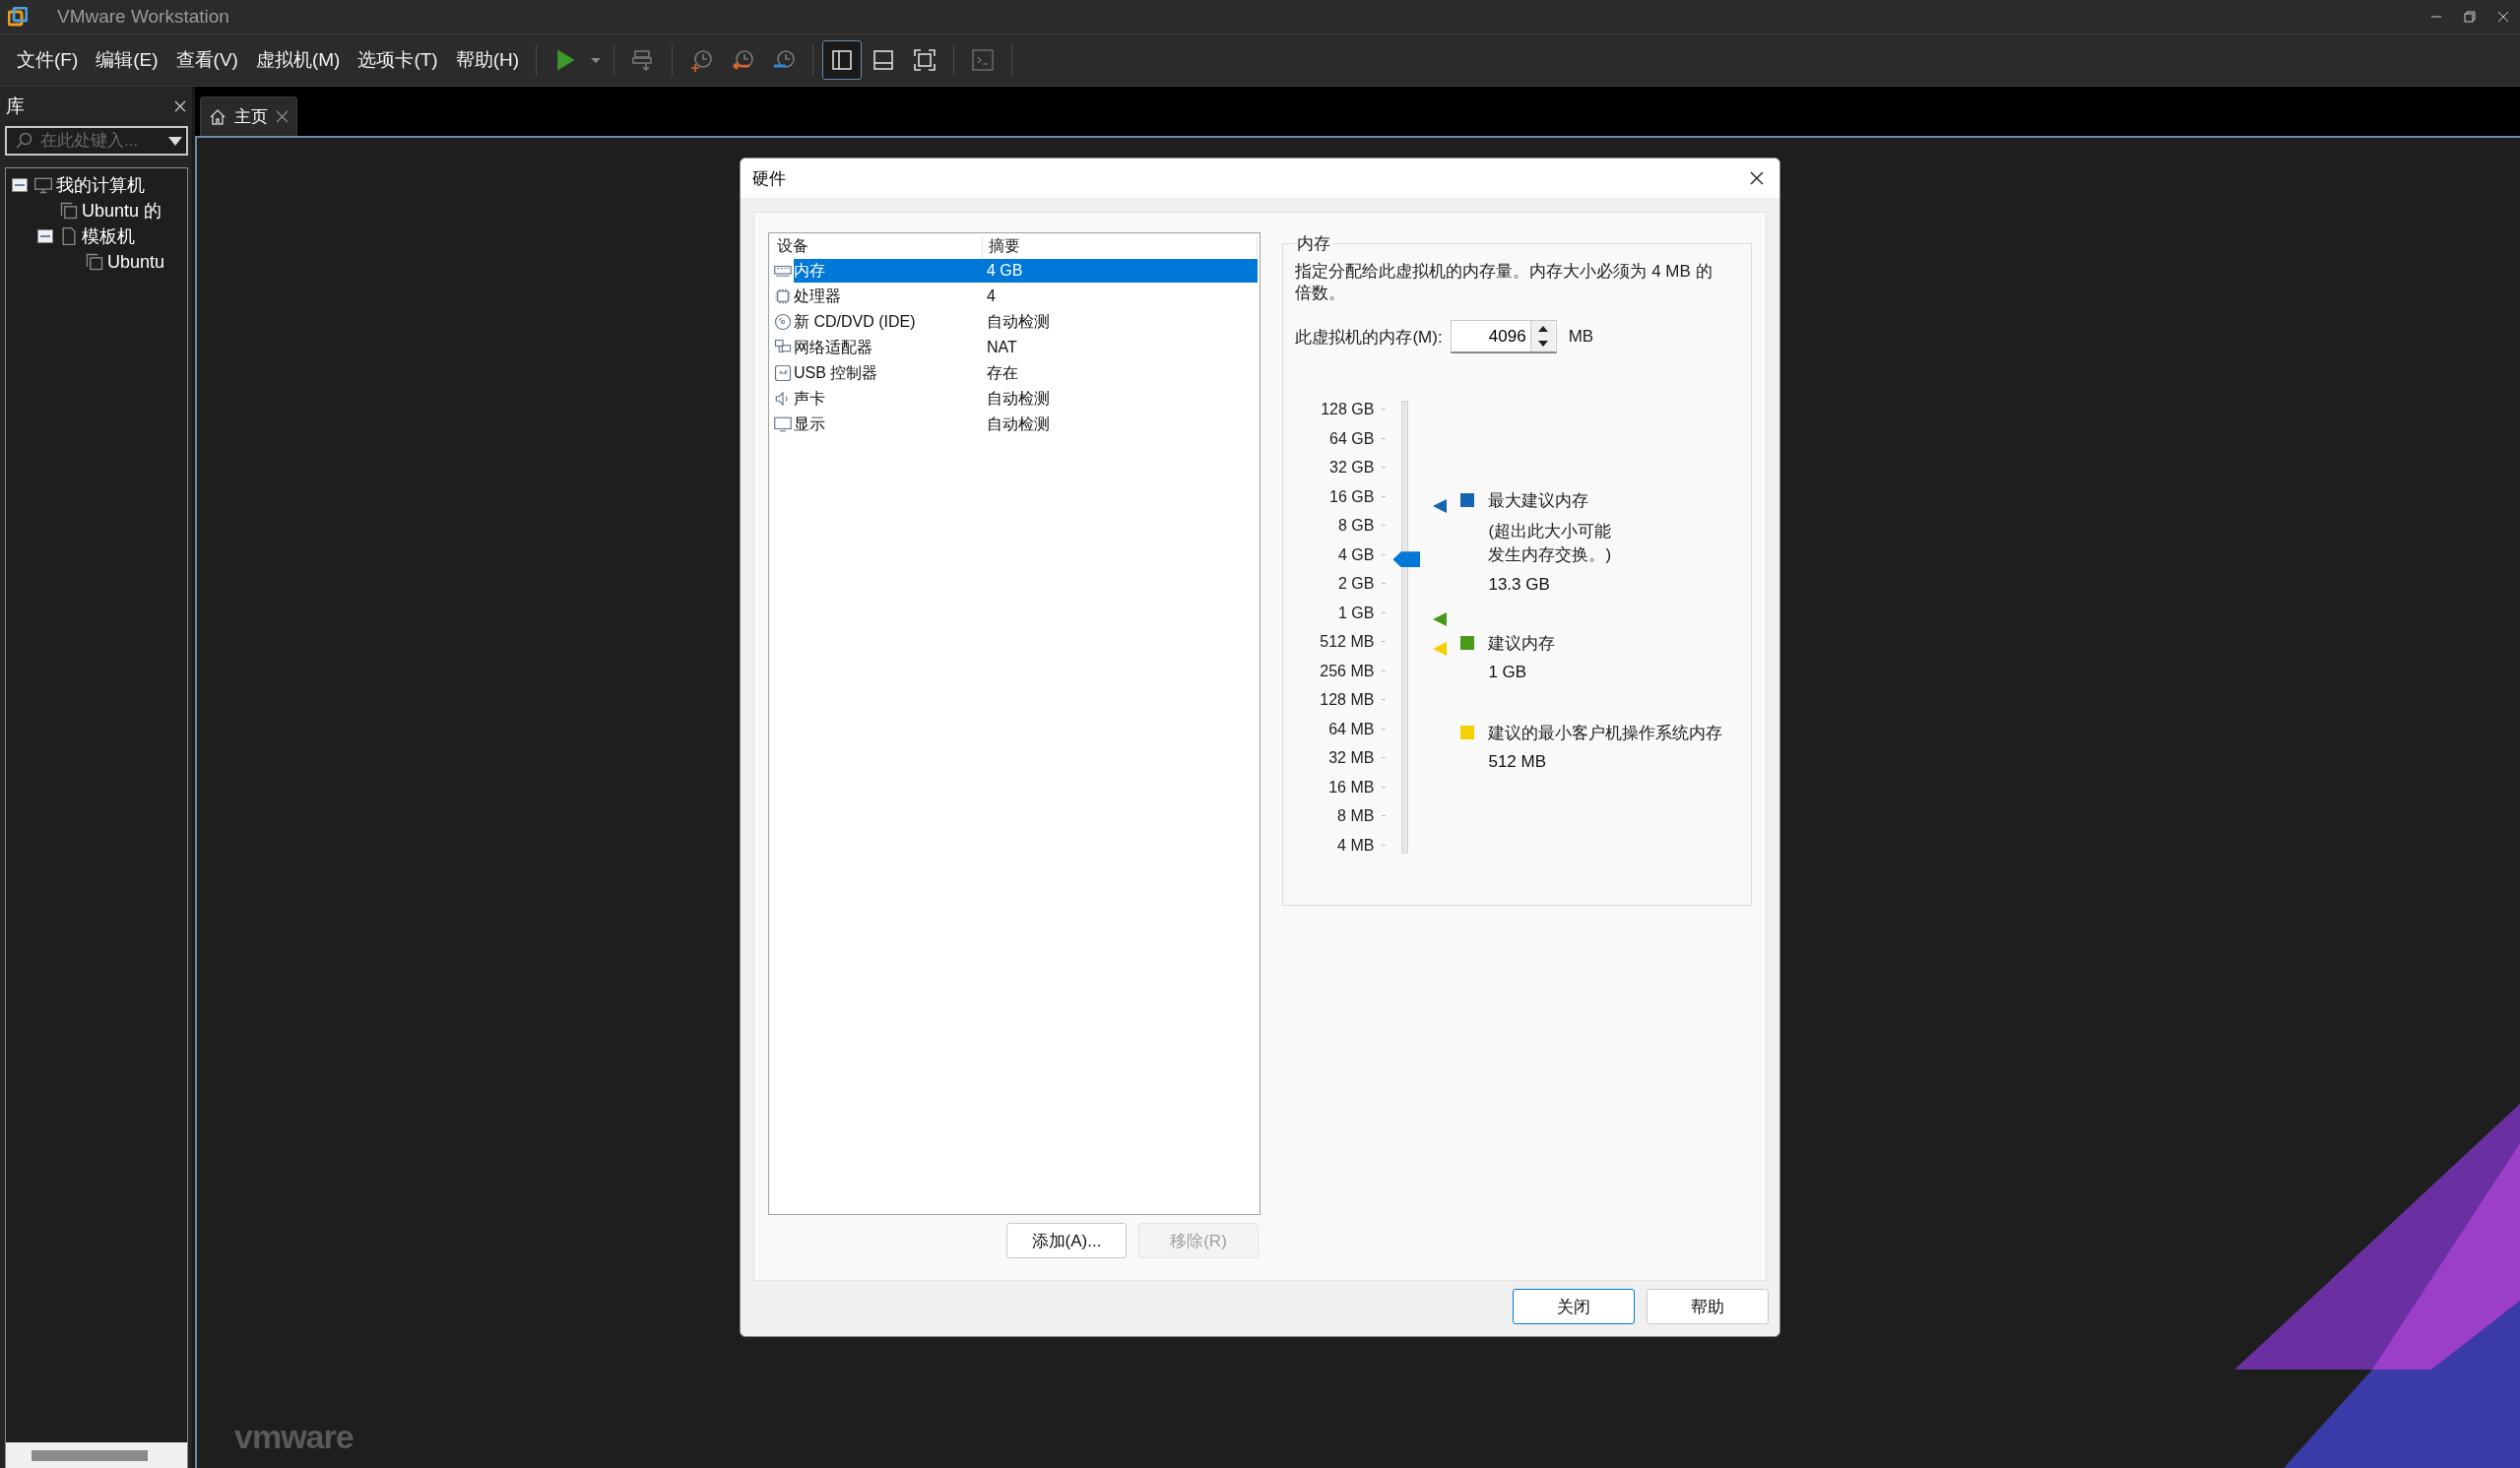 The image size is (2520, 1468). I want to click on tick-label: 32 GB, so click(1341, 468).